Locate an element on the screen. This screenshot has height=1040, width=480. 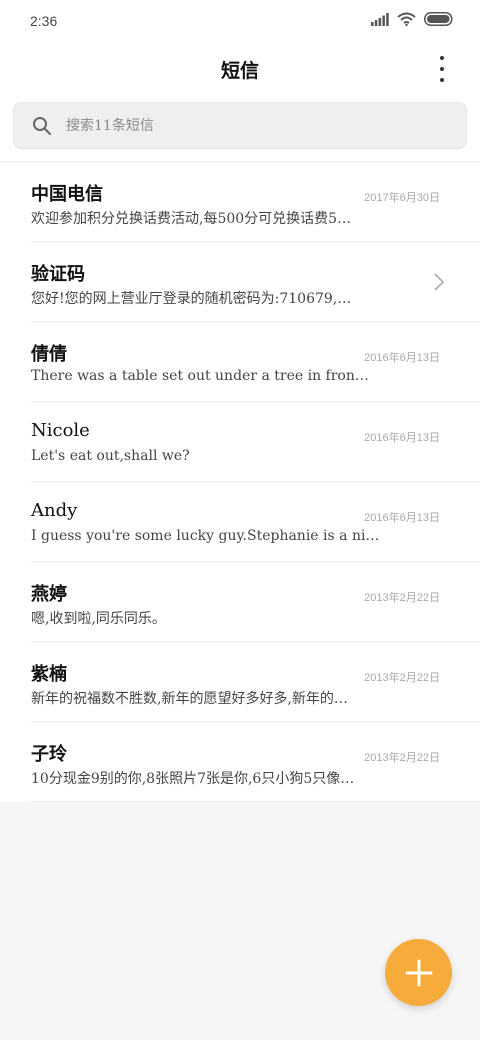
chevron-right-icon is located at coordinates (439, 282).